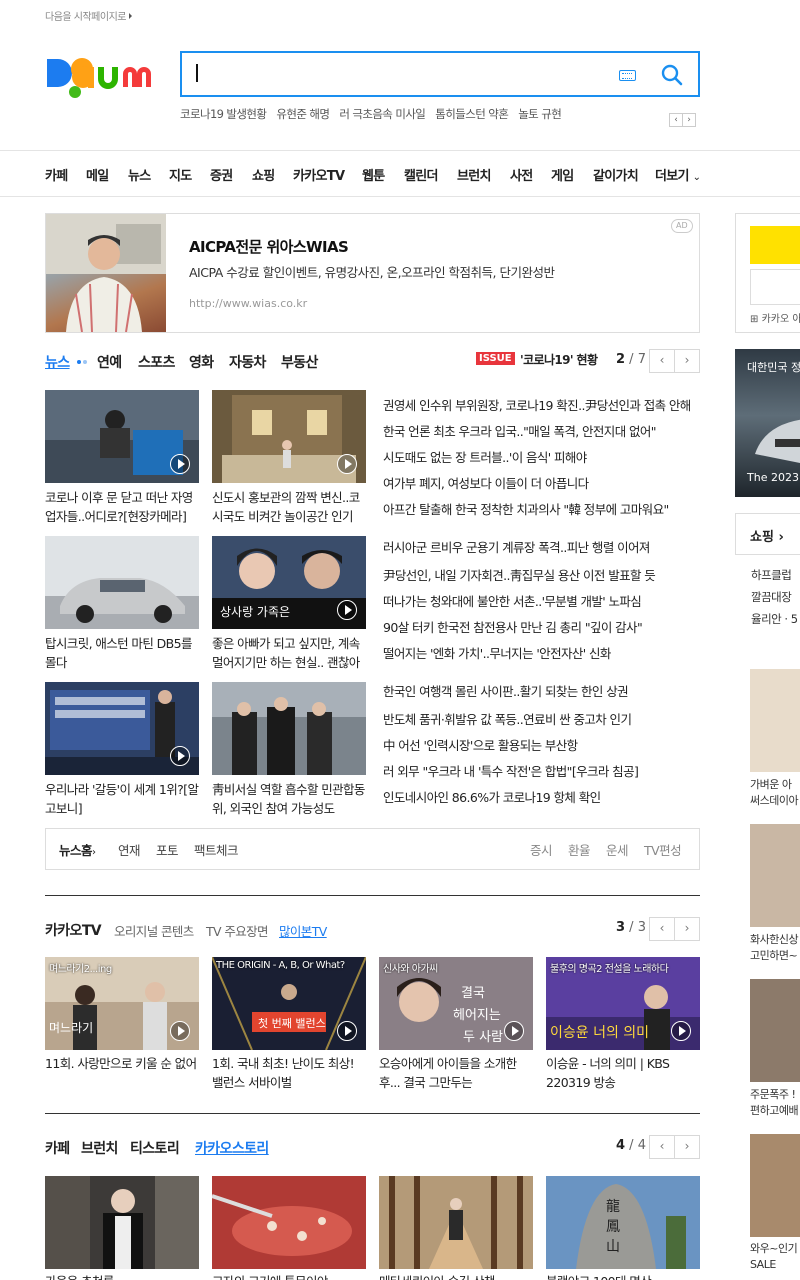  I want to click on news-thumb-caption: 좋은 아빠가 되고 싶지만, 계속 멀어지기만 하는 현실.. 괜찮아, so click(289, 653).